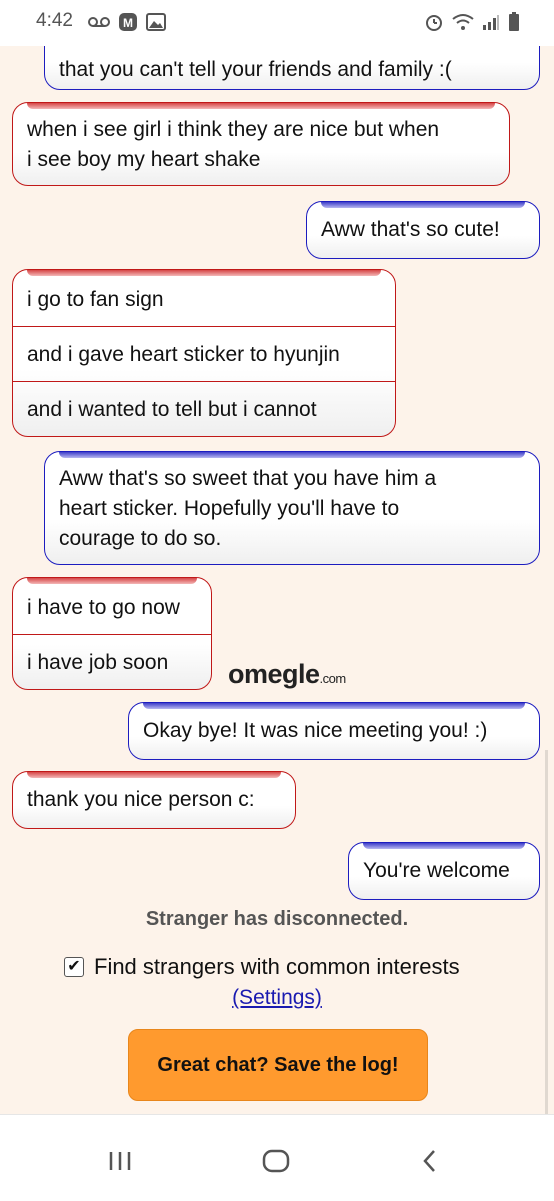  I want to click on image-icon, so click(156, 24).